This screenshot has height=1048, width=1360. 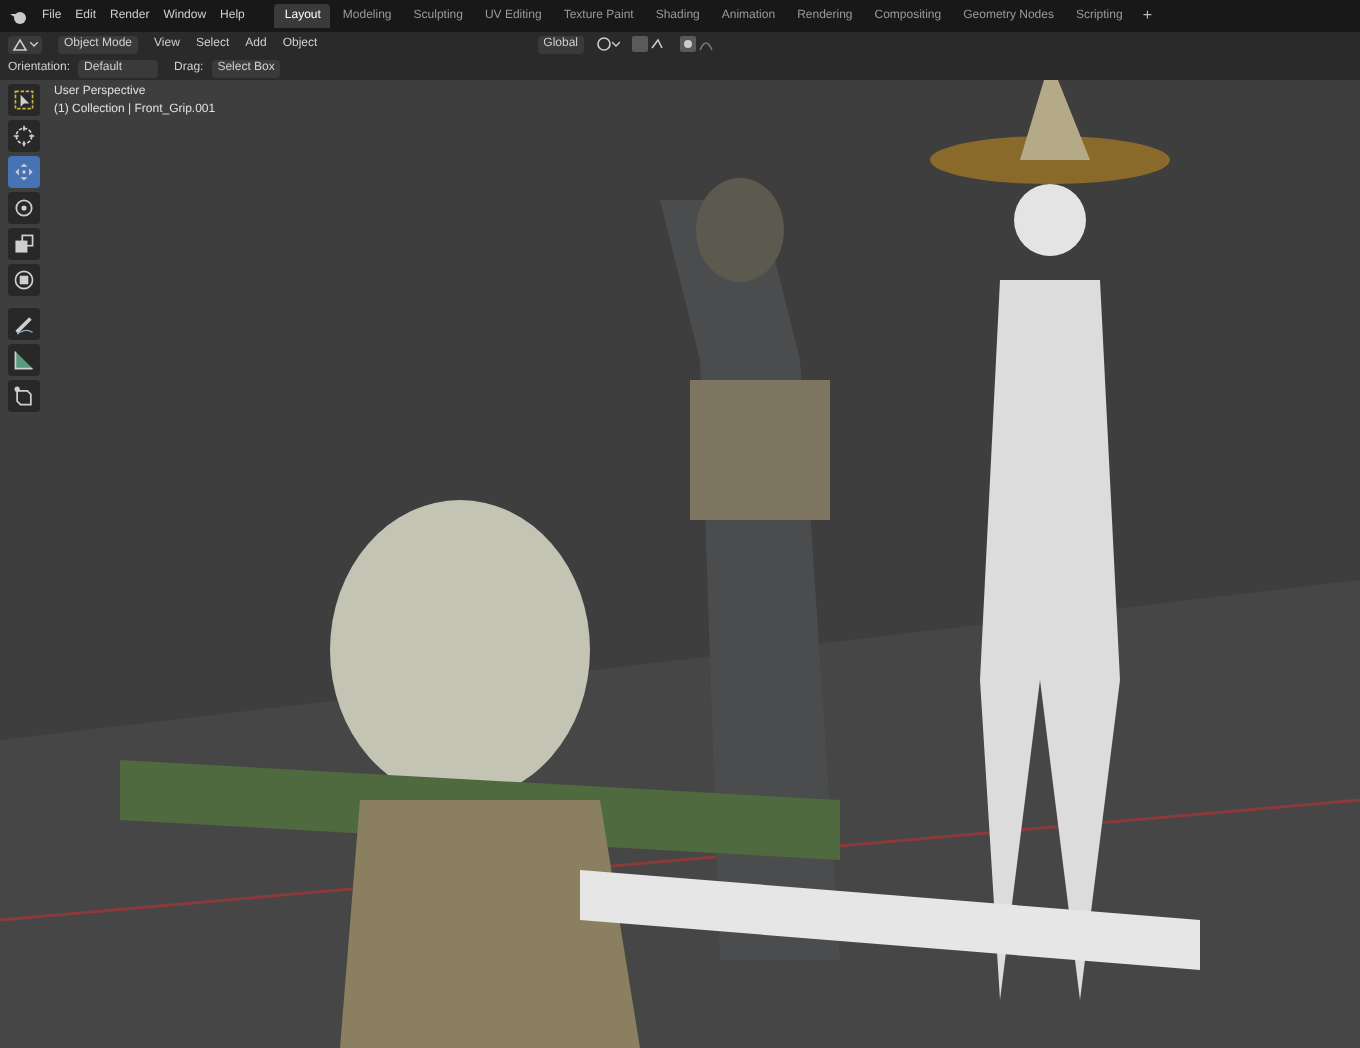 What do you see at coordinates (24, 100) in the screenshot?
I see `select-cursor-icon` at bounding box center [24, 100].